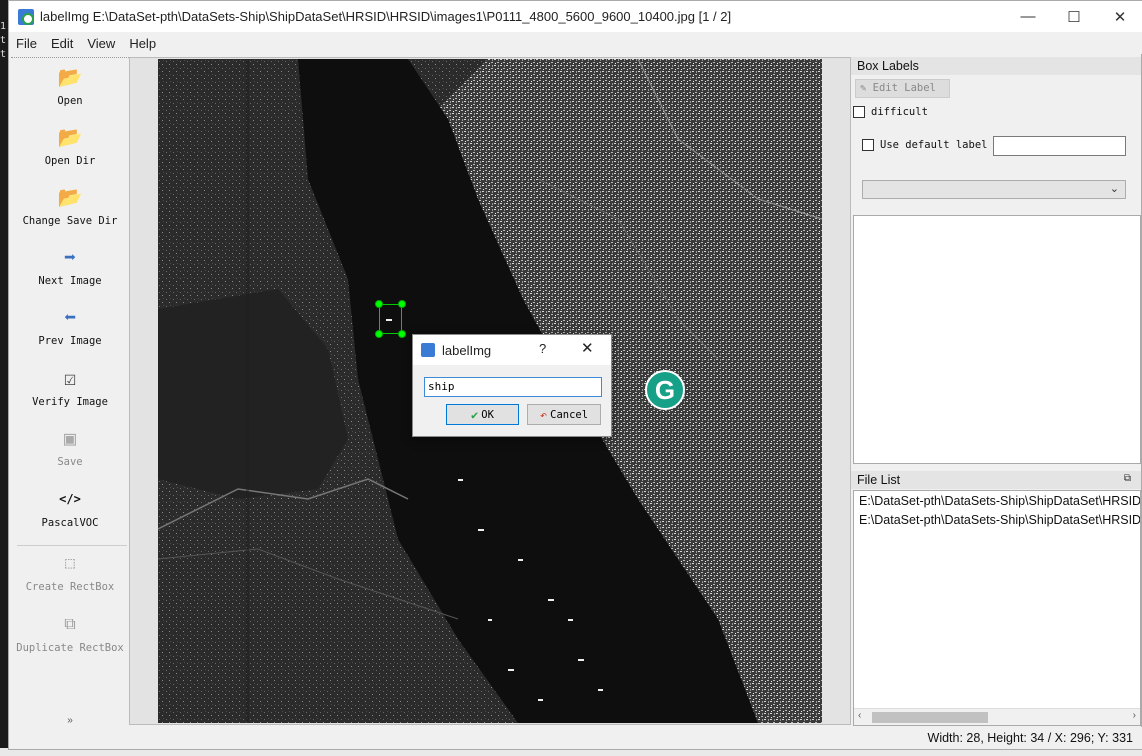 This screenshot has width=1142, height=756. What do you see at coordinates (70, 523) in the screenshot?
I see `format-label: PascalVOC` at bounding box center [70, 523].